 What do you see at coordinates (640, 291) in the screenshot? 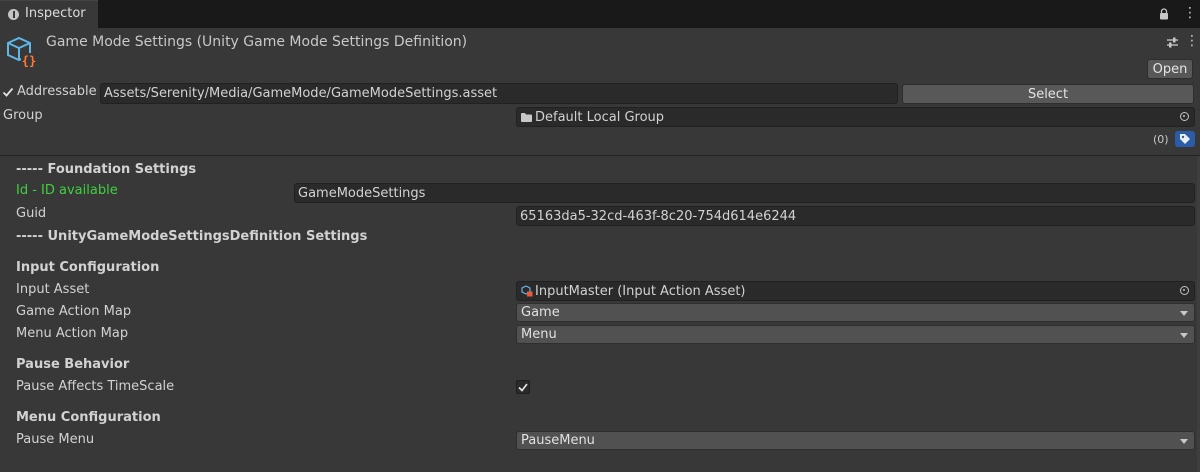
I see `input-asset-value: InputMaster (Input Action Asset)` at bounding box center [640, 291].